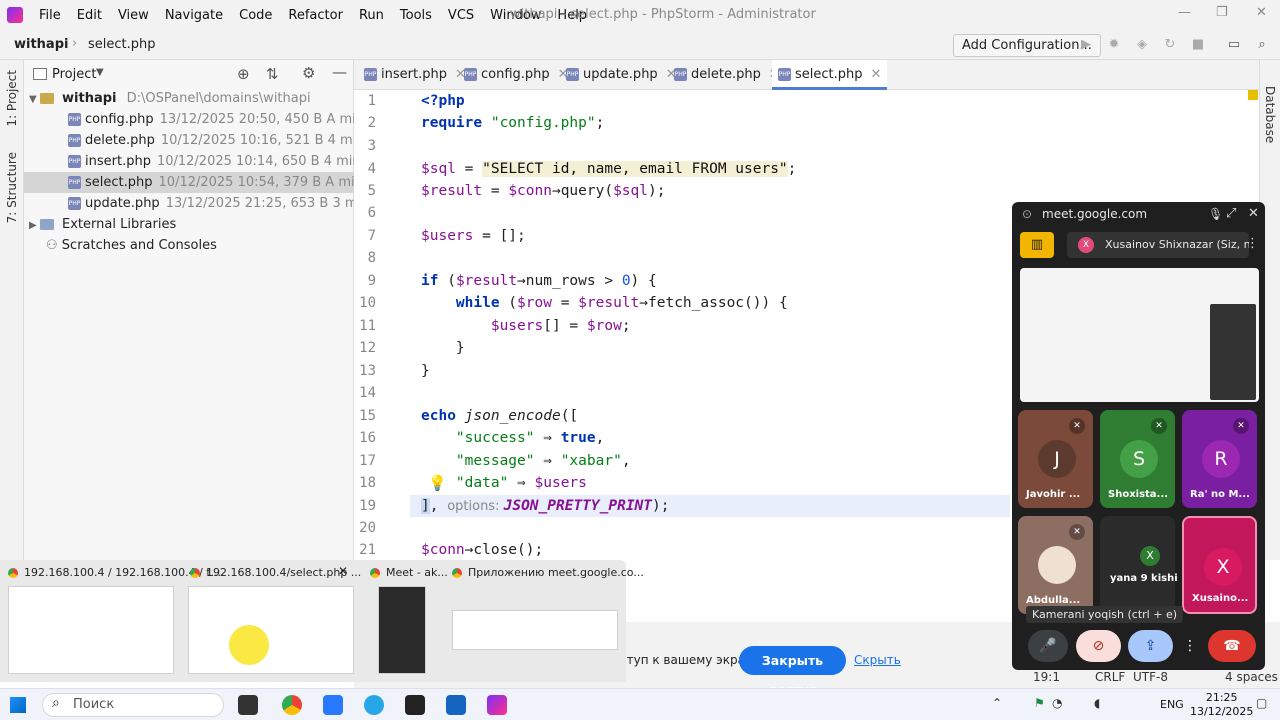 This screenshot has width=1280, height=720. Describe the element at coordinates (1215, 214) in the screenshot. I see `mic-icon: 🎙` at that location.